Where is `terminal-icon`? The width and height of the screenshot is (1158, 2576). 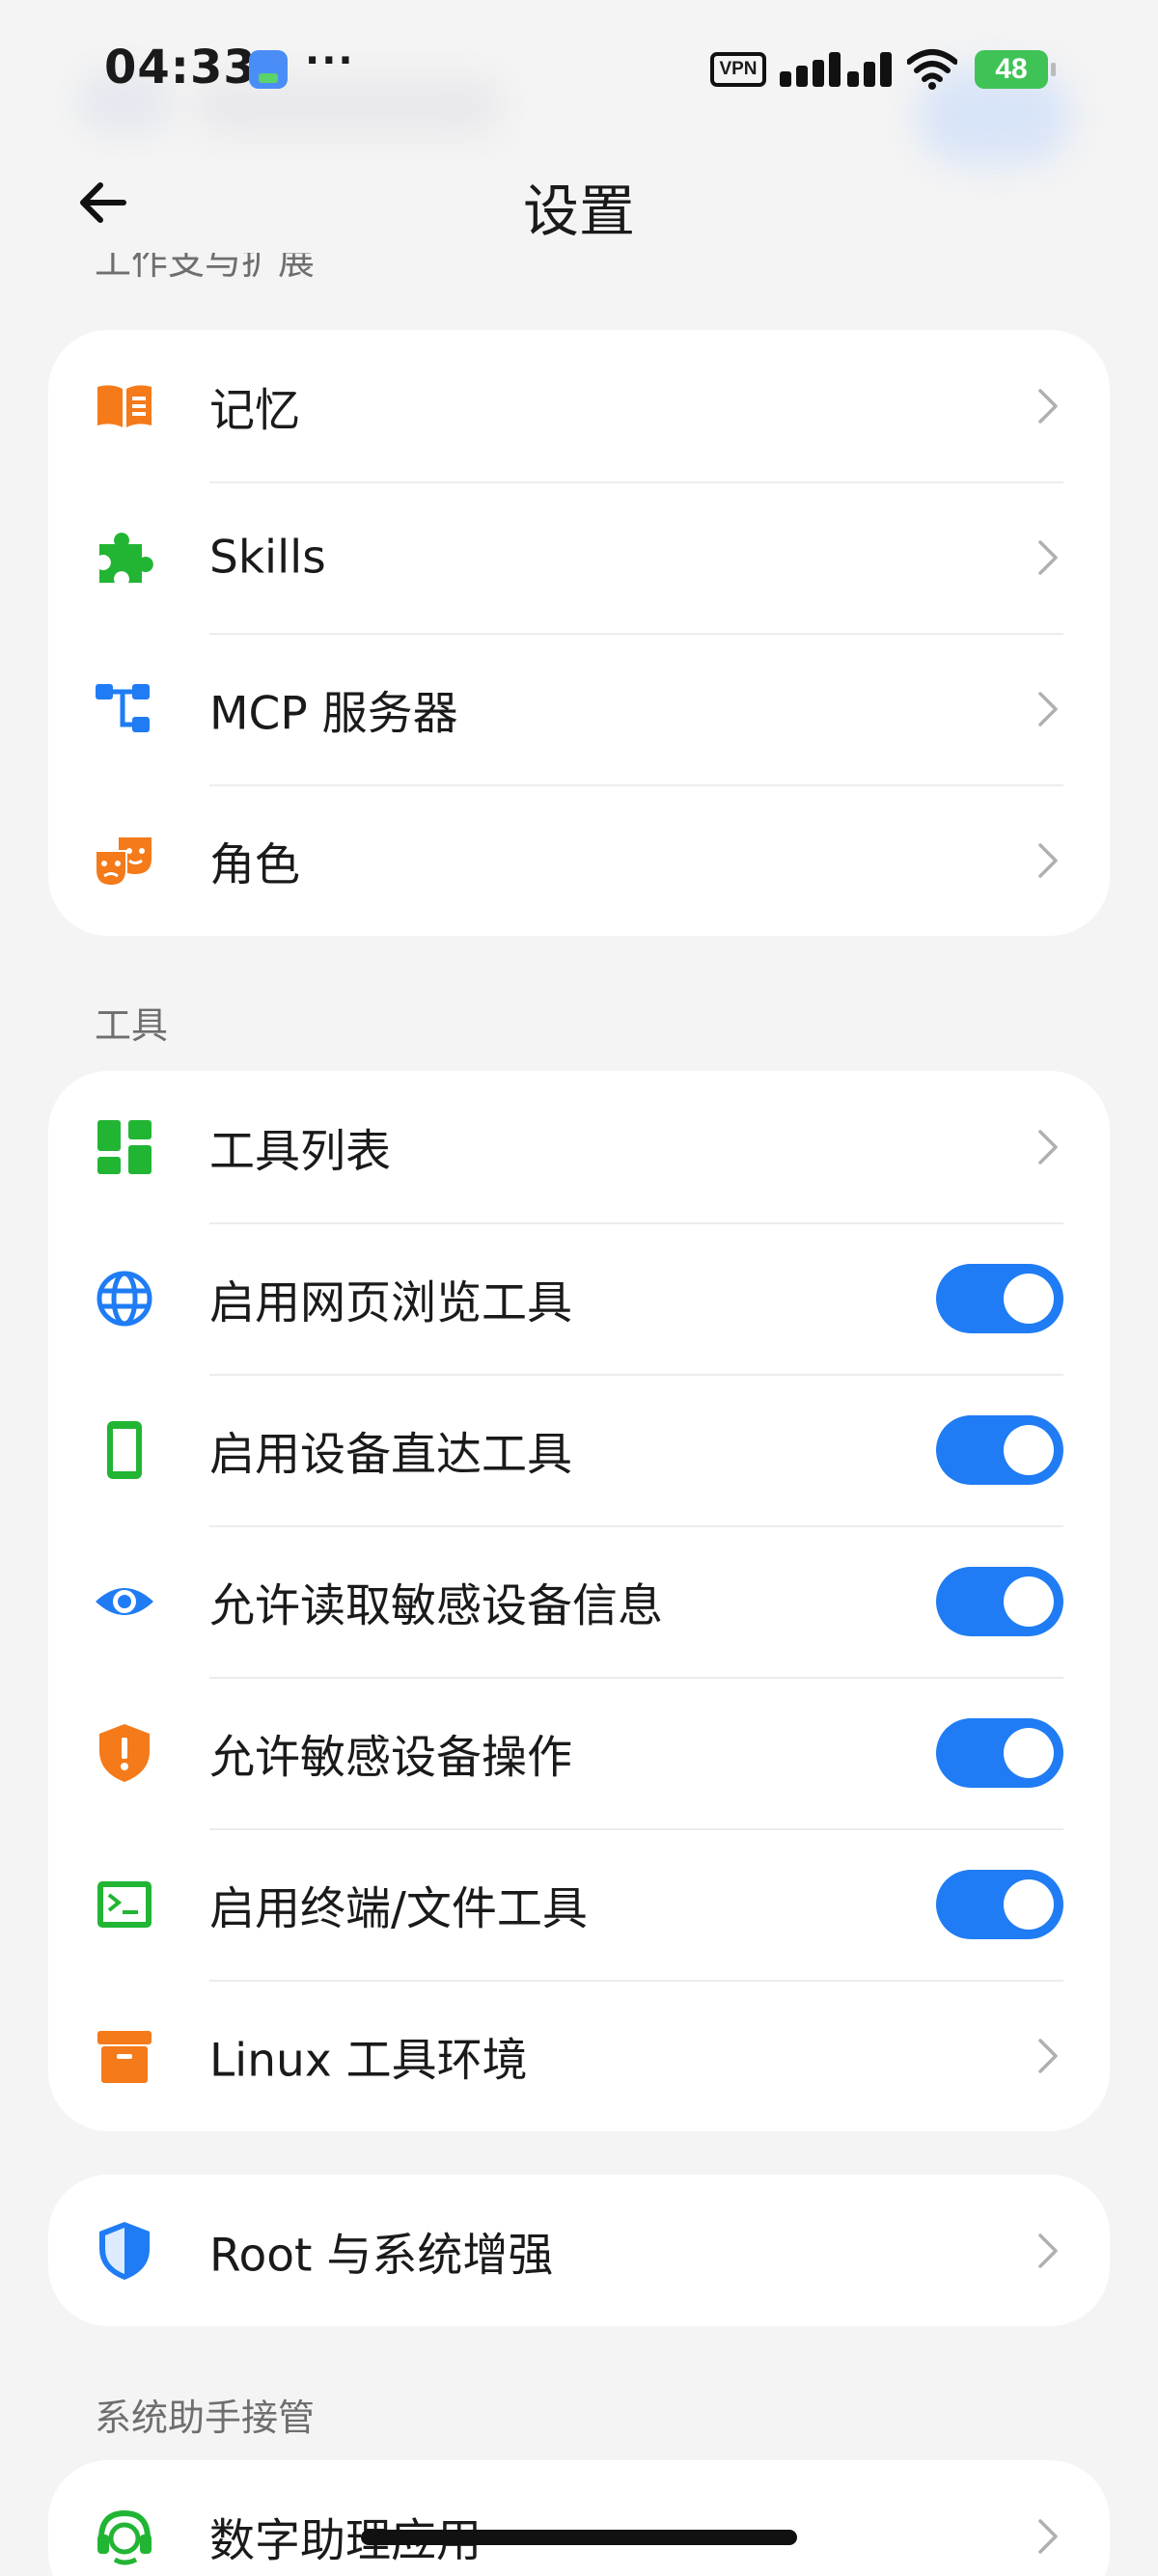
terminal-icon is located at coordinates (124, 1905).